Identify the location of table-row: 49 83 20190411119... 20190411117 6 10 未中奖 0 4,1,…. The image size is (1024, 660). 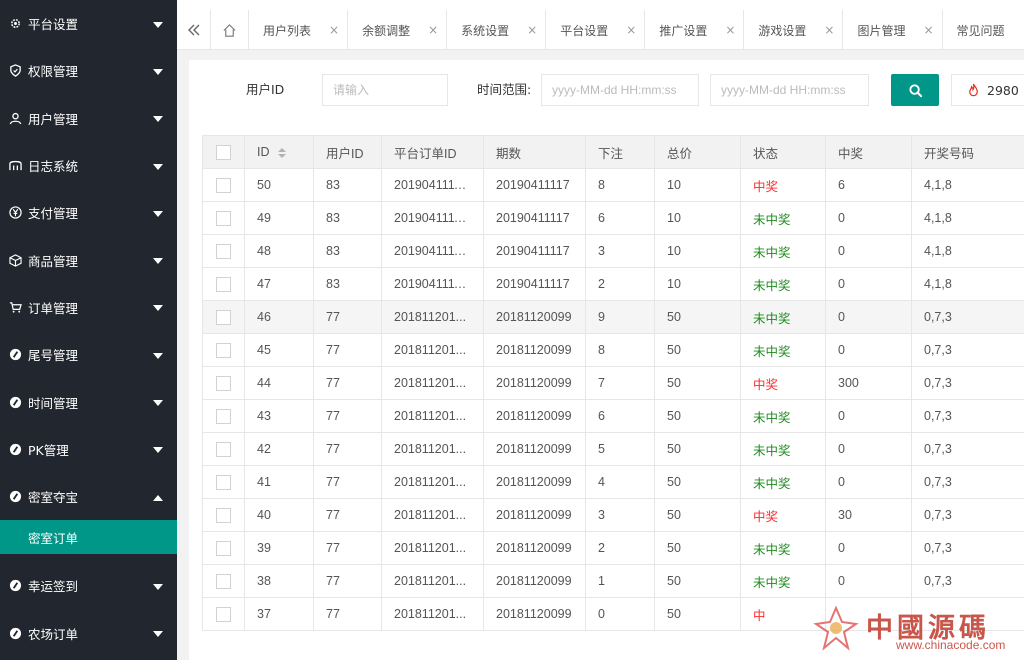
(613, 218).